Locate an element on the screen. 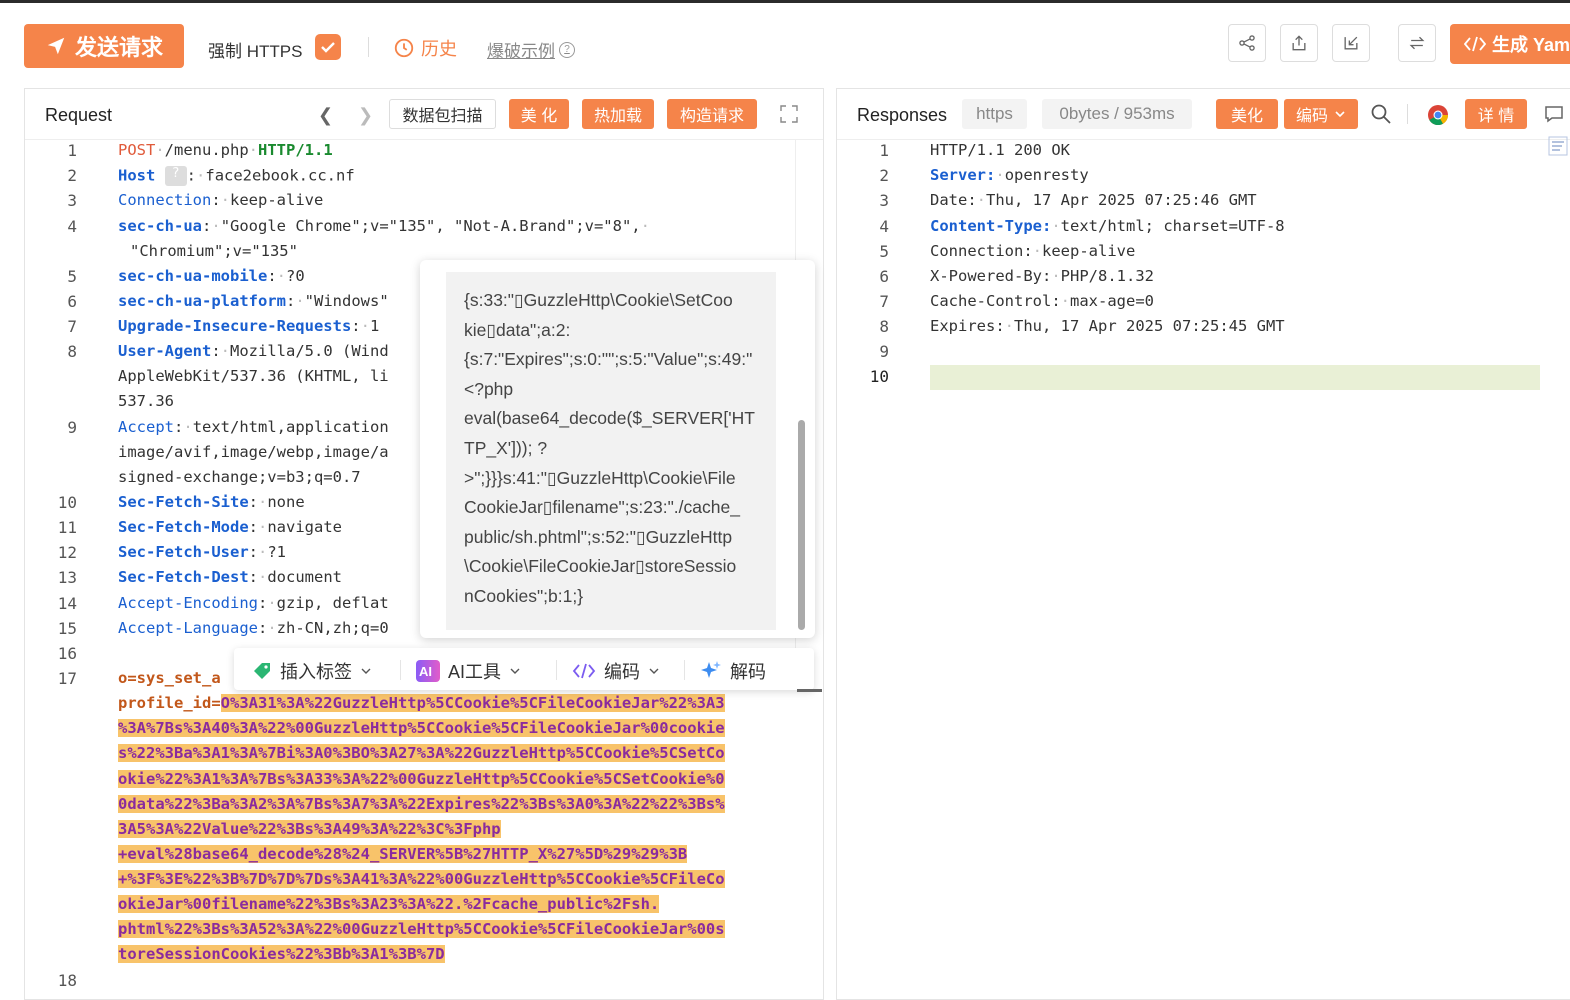 The height and width of the screenshot is (1000, 1570). request-beautify-button: 美 化 is located at coordinates (539, 114).